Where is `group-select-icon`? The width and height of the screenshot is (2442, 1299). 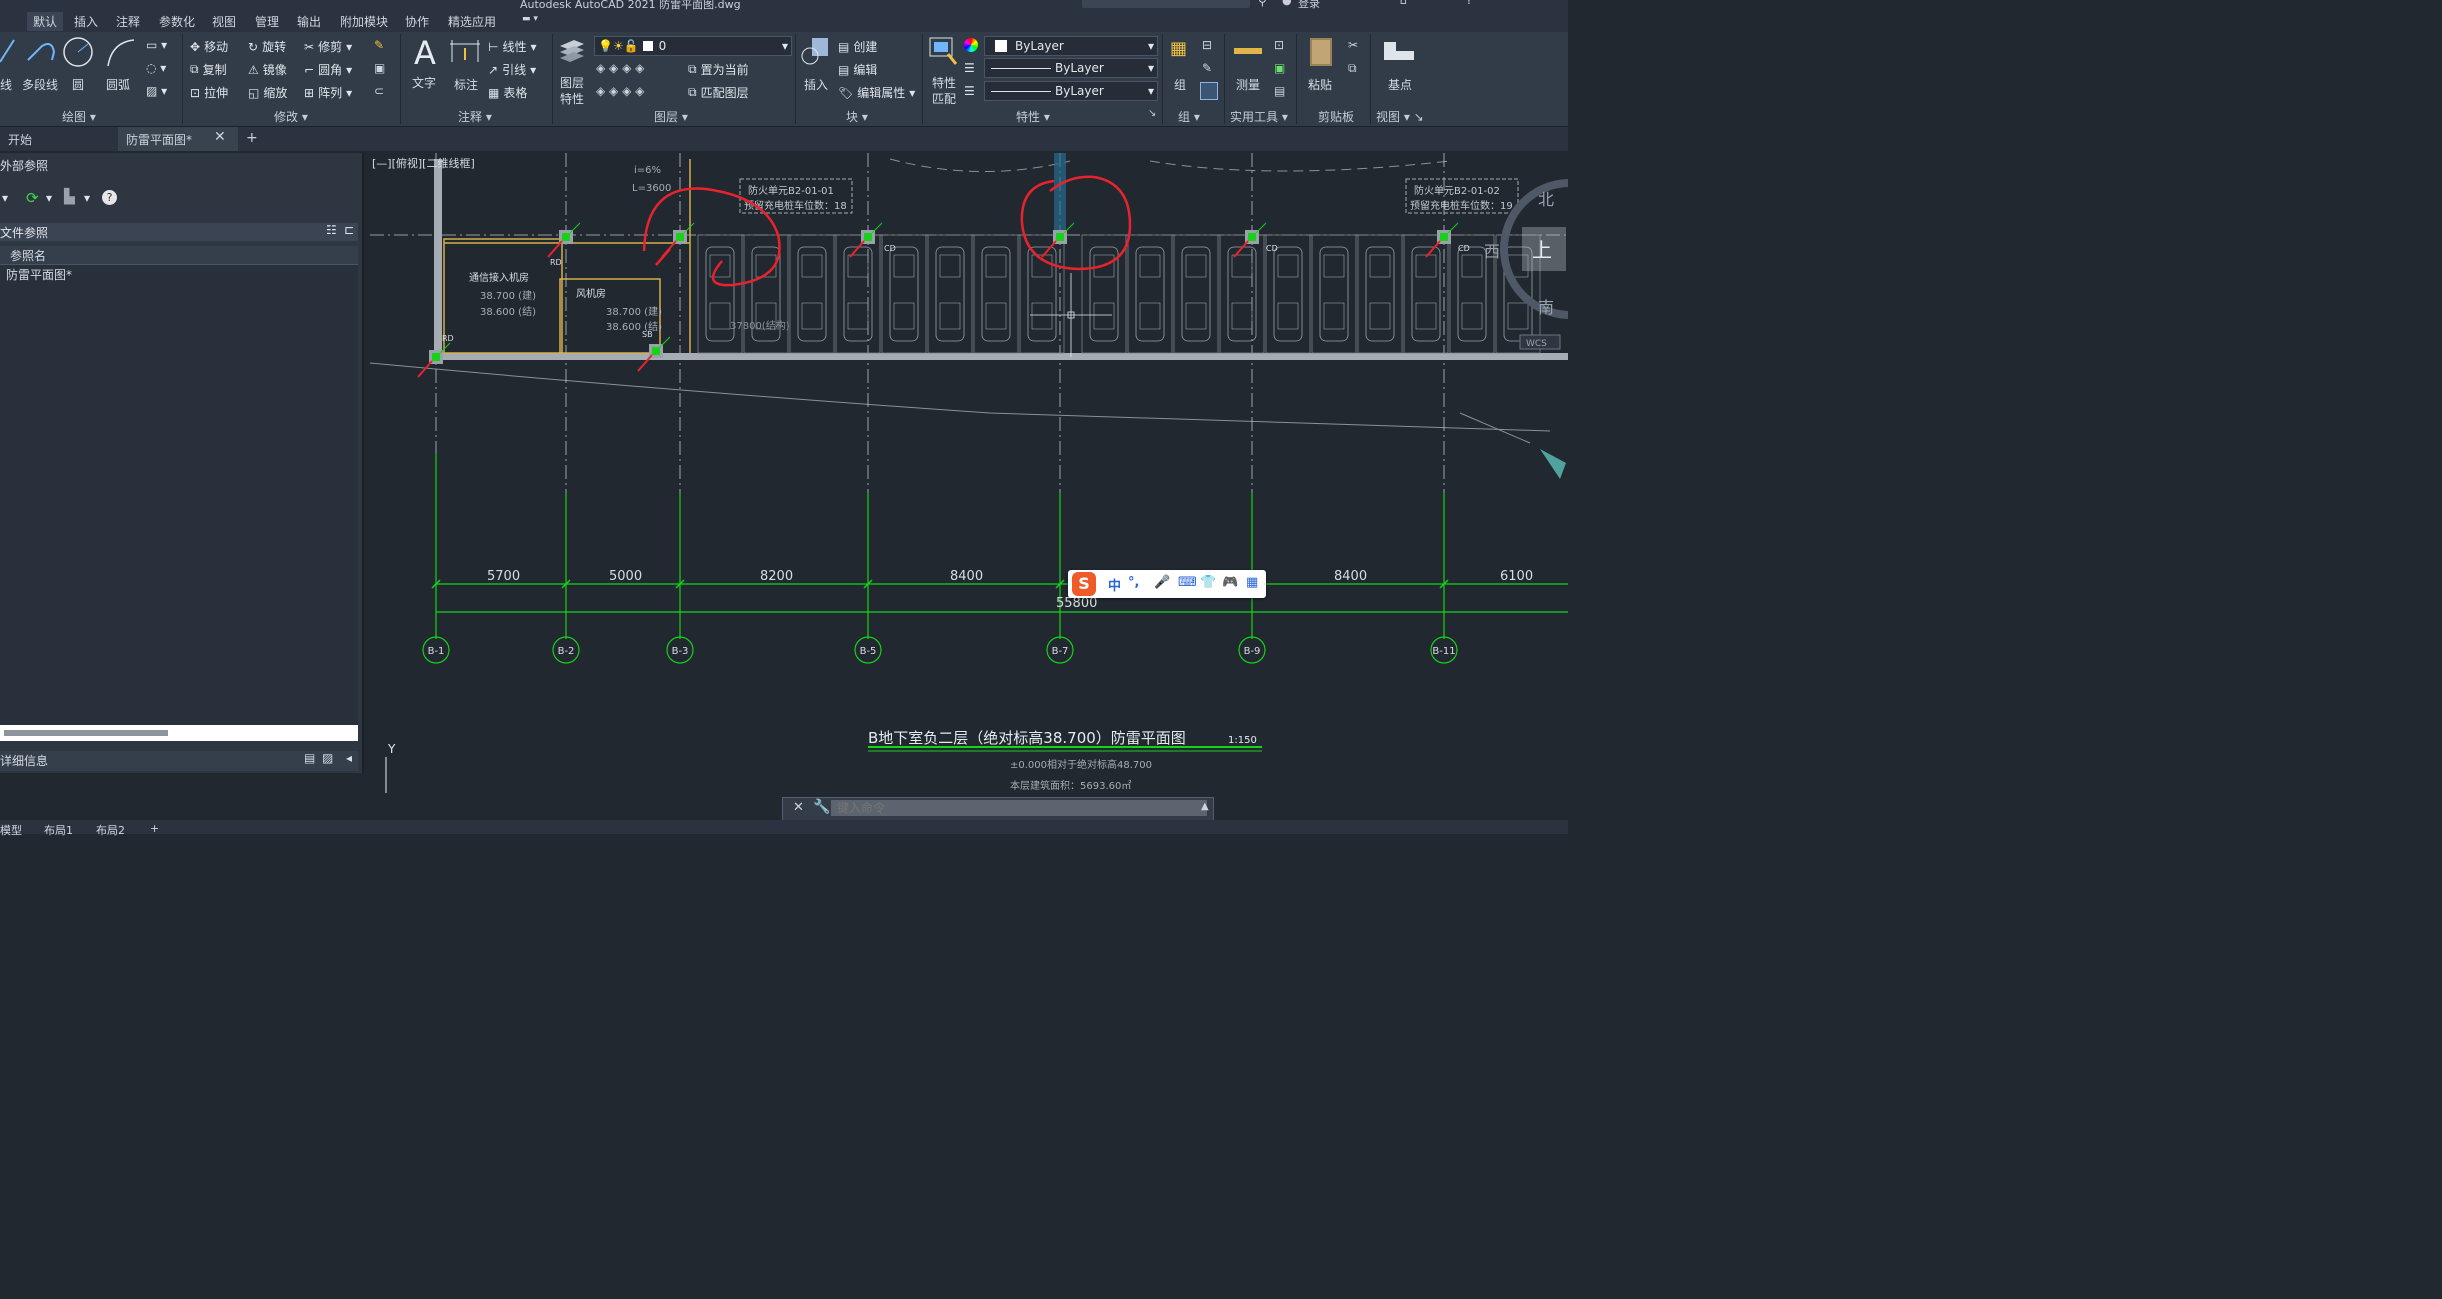 group-select-icon is located at coordinates (1209, 91).